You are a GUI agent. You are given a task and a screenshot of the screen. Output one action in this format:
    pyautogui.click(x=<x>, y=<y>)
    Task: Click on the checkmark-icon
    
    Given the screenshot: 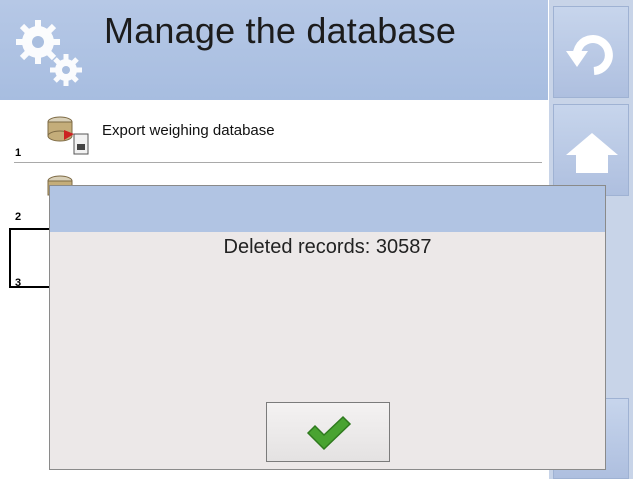 What is the action you would take?
    pyautogui.click(x=329, y=433)
    